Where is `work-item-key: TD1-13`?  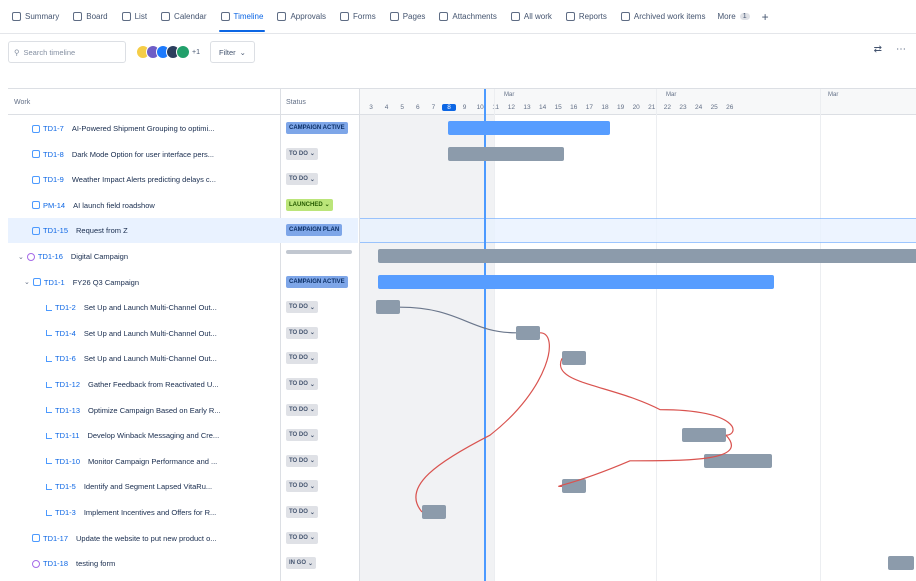
work-item-key: TD1-13 is located at coordinates (63, 410).